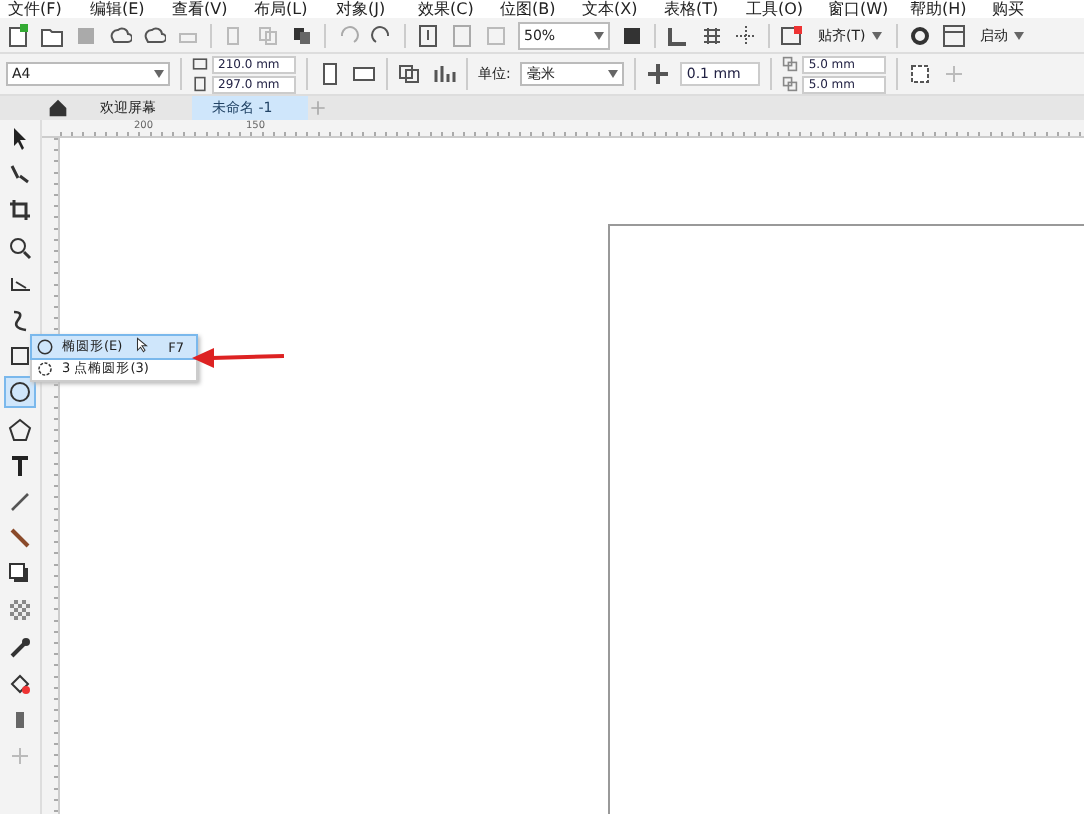  What do you see at coordinates (200, 84) in the screenshot?
I see `page-height-icon` at bounding box center [200, 84].